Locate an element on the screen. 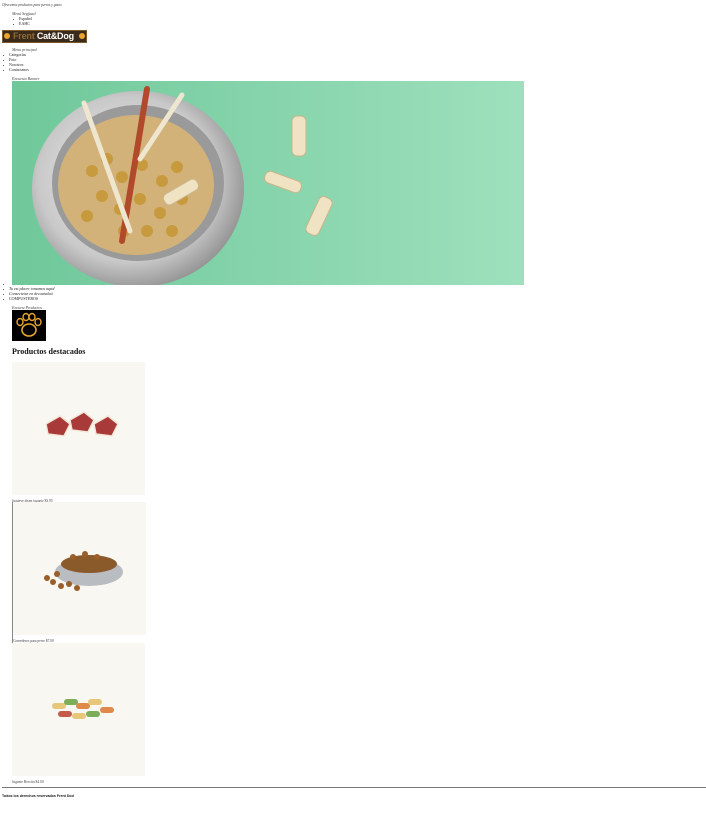  featured-products-title: Productos destacados is located at coordinates (49, 351).